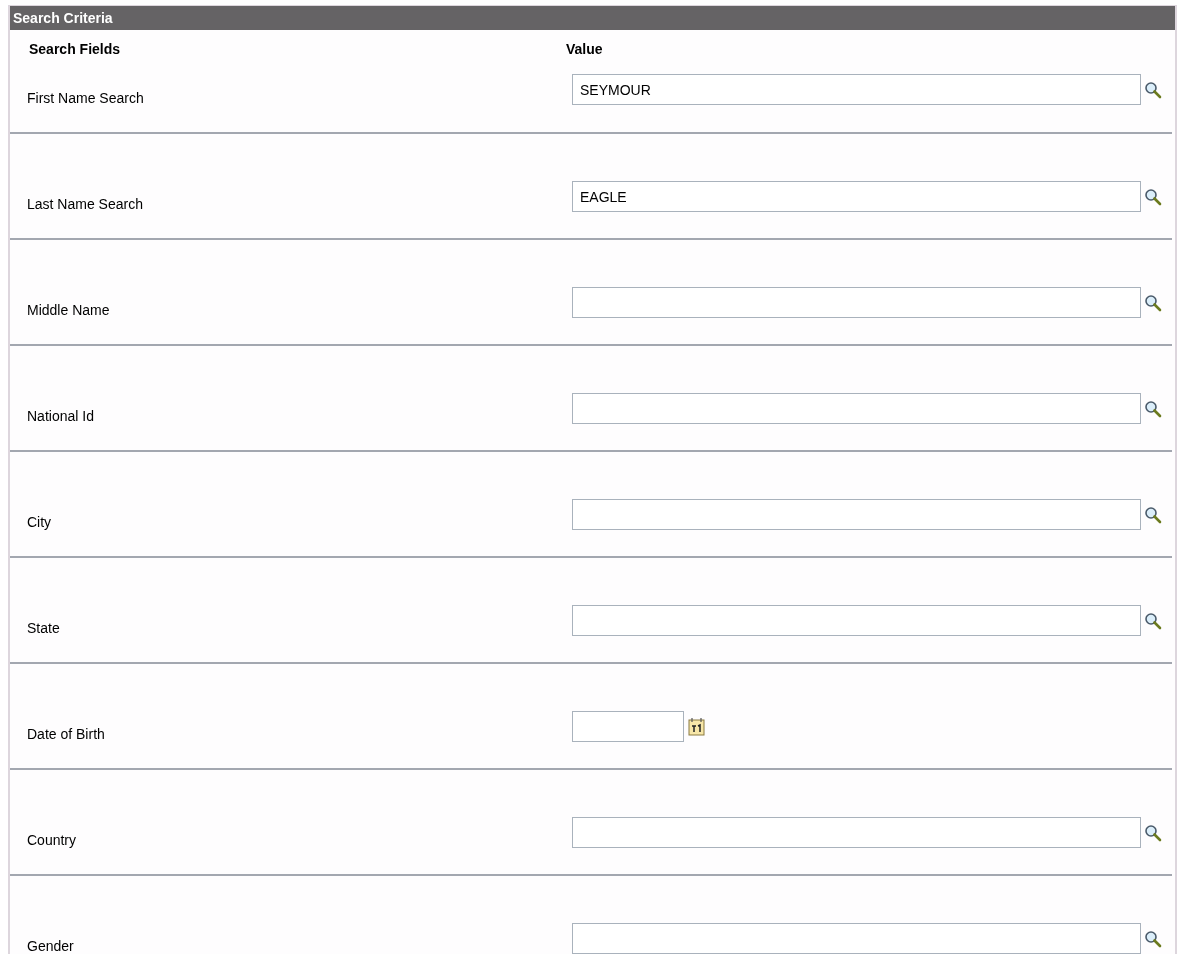 The image size is (1185, 954). I want to click on field-label: Gender, so click(51, 945).